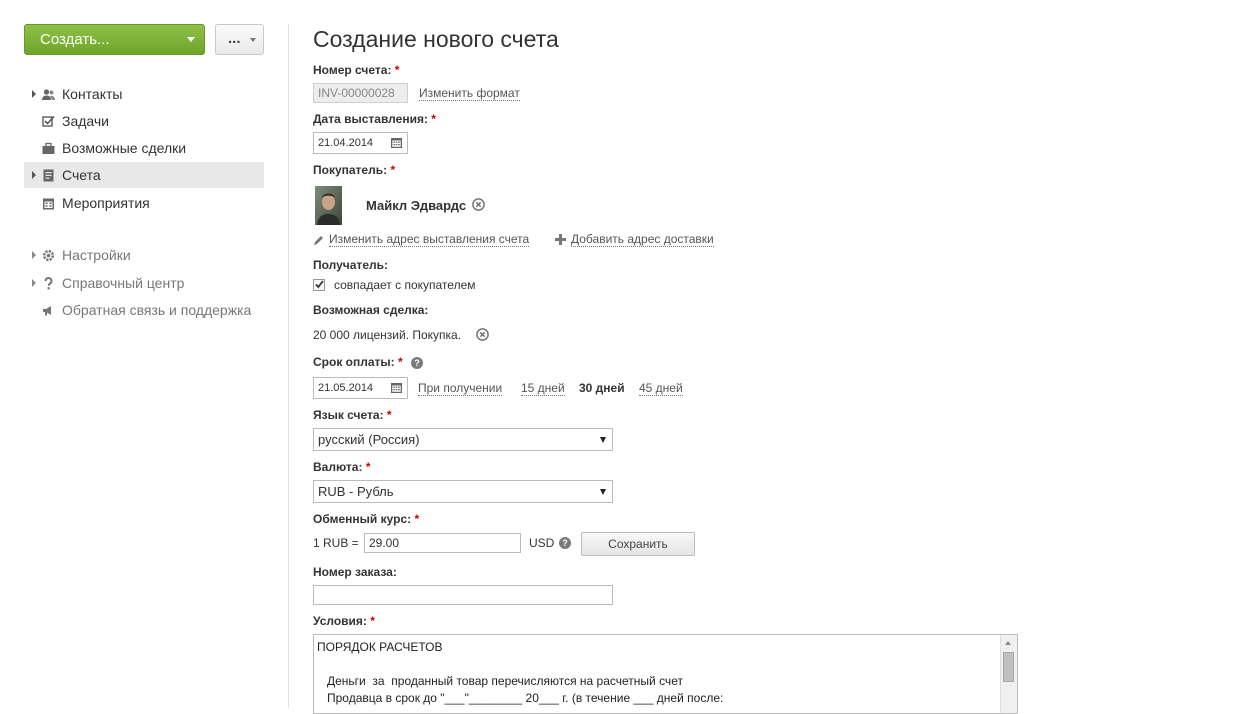 The image size is (1240, 714). Describe the element at coordinates (463, 491) in the screenshot. I see `currency-select: RUB - Рубль` at that location.